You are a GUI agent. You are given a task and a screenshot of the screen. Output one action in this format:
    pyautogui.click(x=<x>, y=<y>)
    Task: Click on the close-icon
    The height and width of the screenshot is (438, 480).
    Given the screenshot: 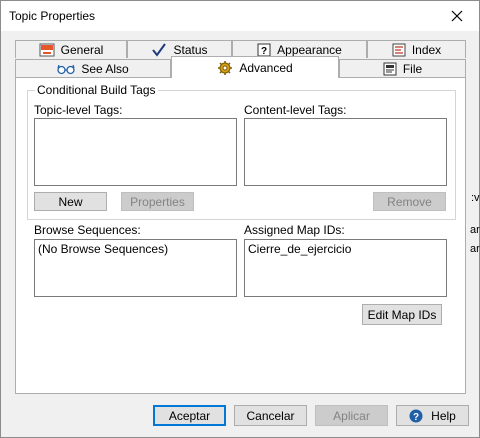 What is the action you would take?
    pyautogui.click(x=457, y=16)
    